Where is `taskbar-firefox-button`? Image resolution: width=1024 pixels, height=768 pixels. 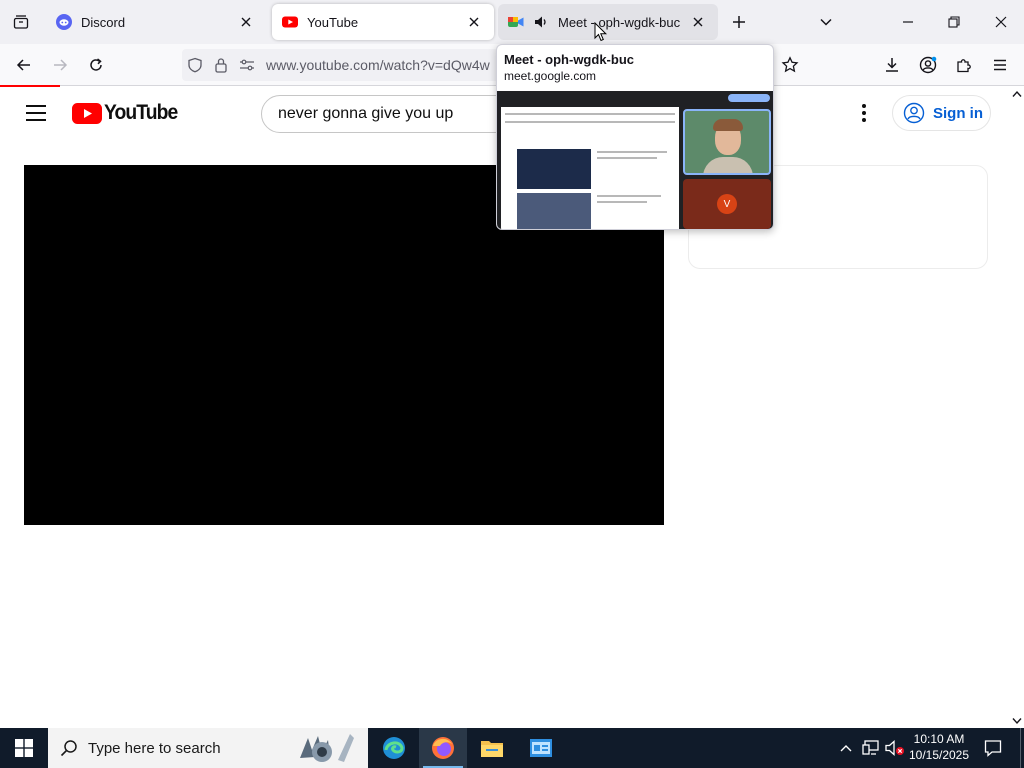 taskbar-firefox-button is located at coordinates (443, 748).